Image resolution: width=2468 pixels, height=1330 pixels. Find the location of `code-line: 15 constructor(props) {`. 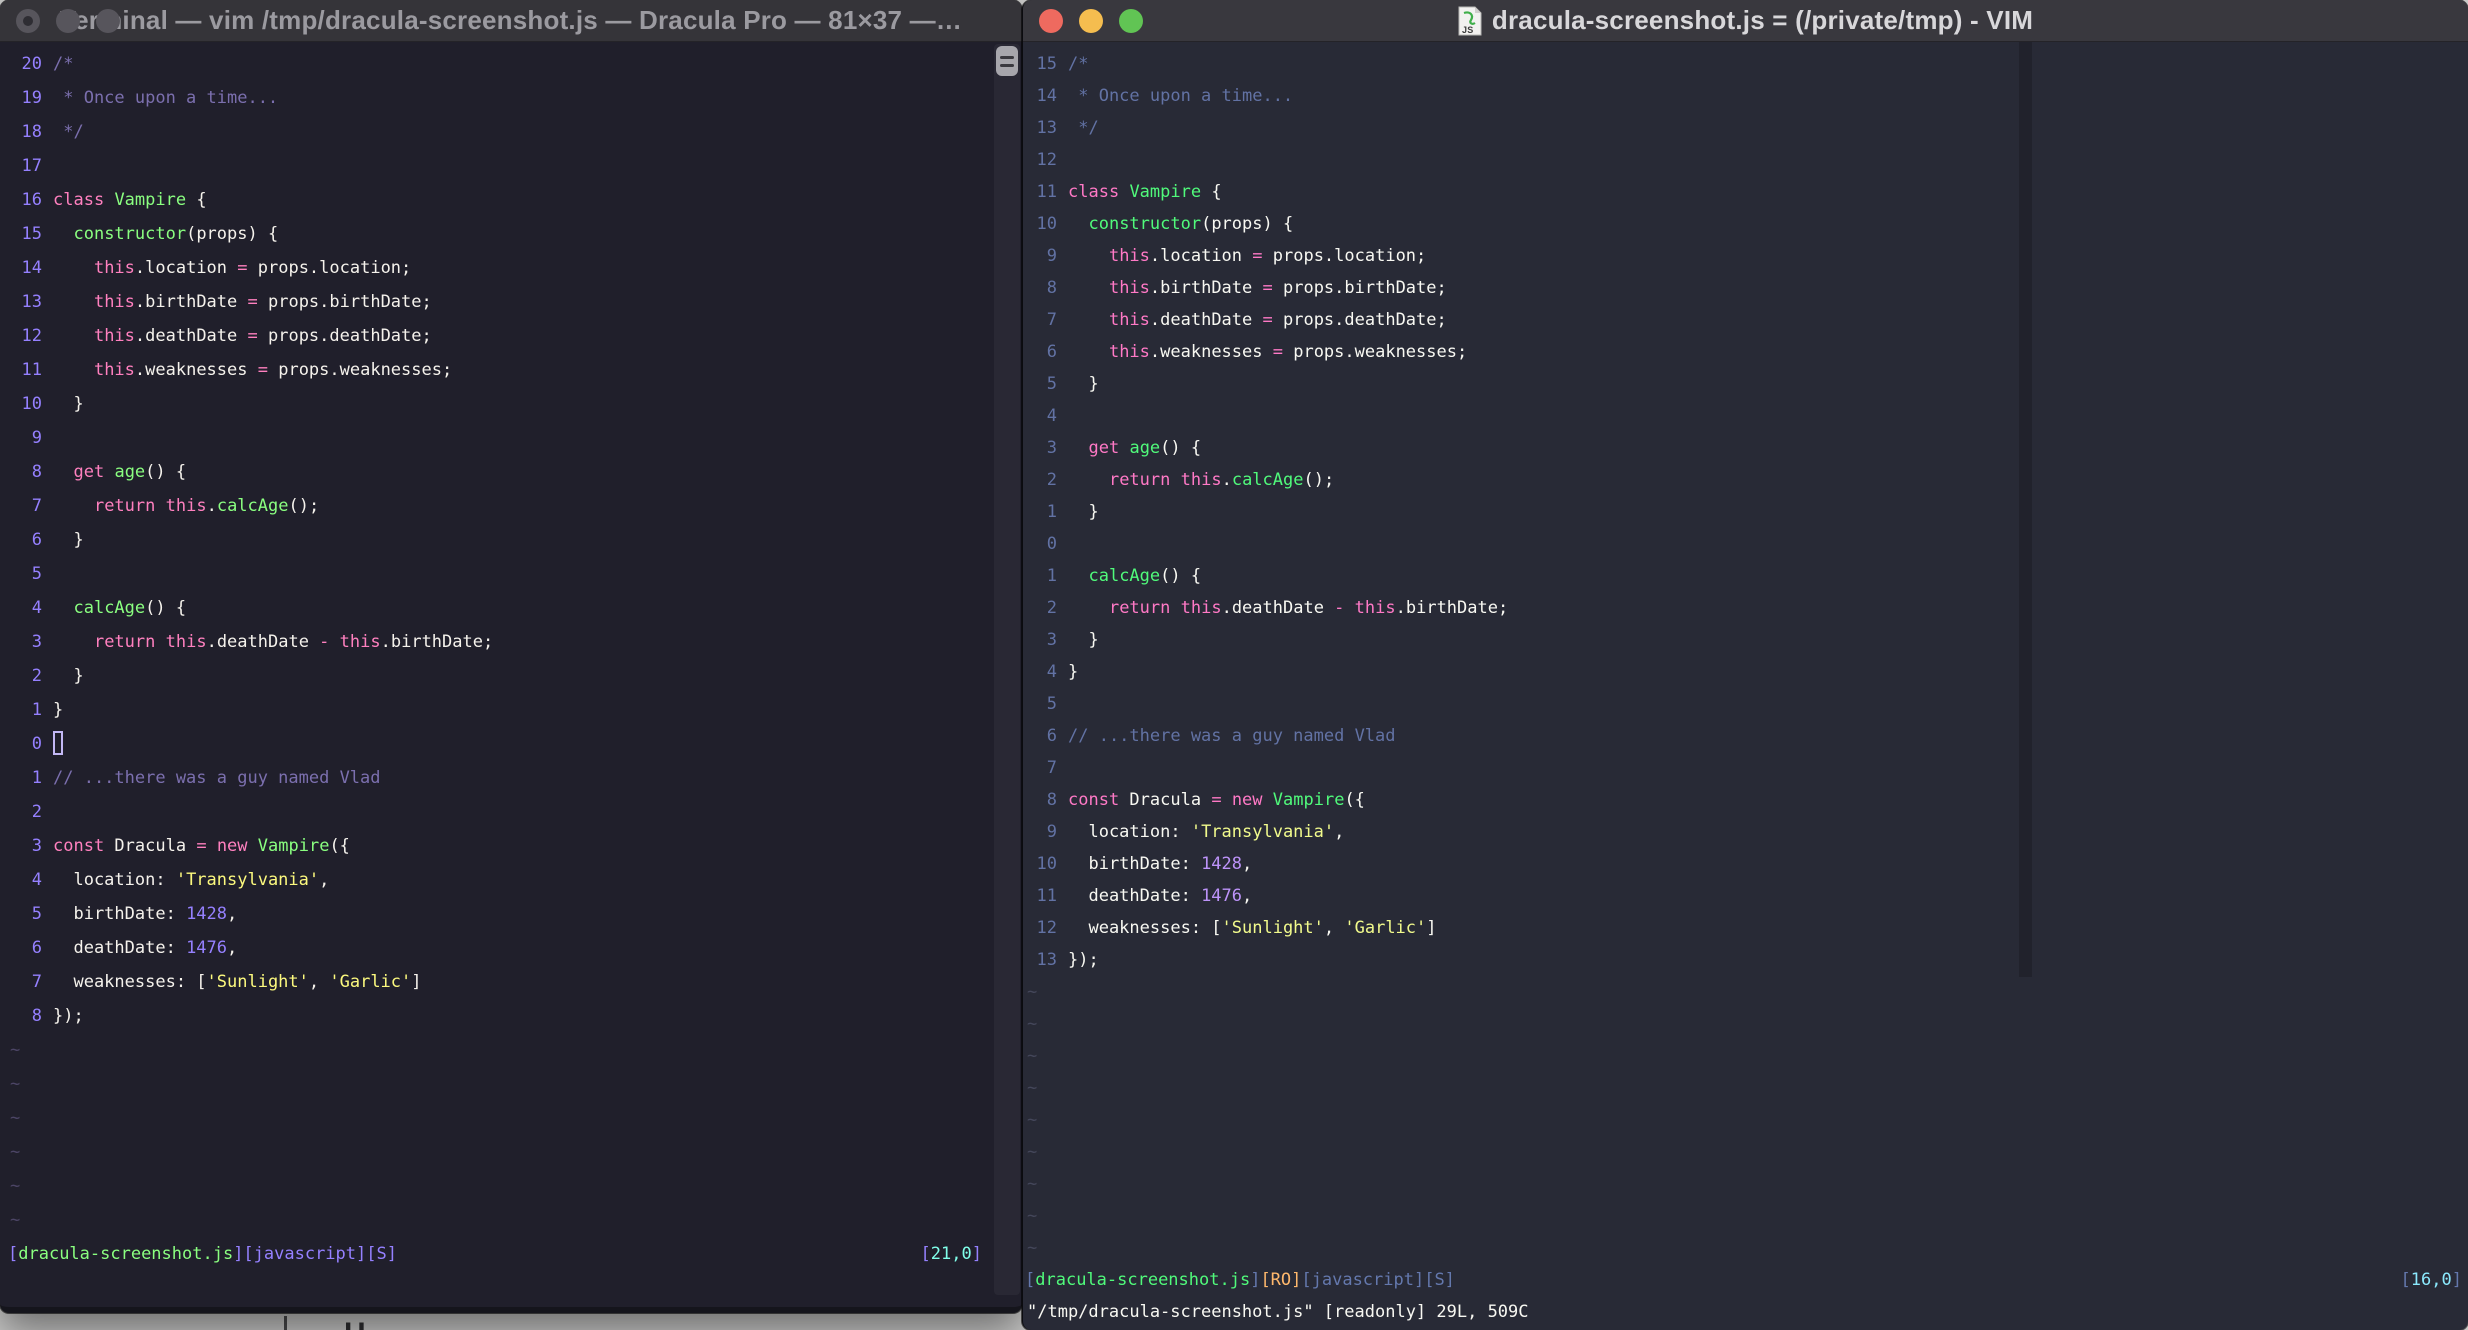

code-line: 15 constructor(props) { is located at coordinates (500, 234).